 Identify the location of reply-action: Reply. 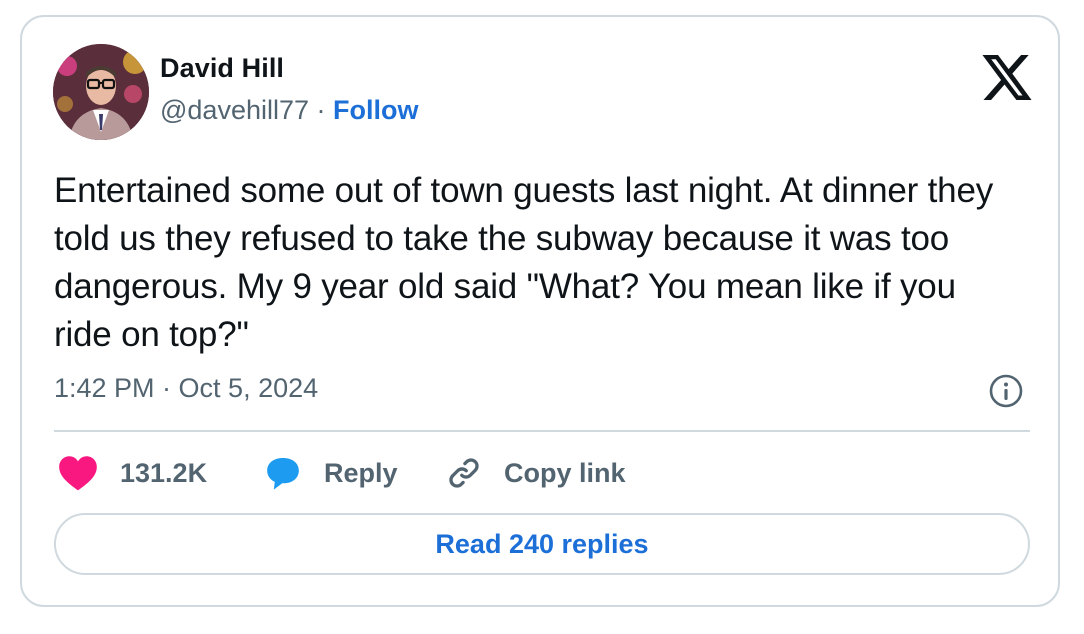
(331, 473).